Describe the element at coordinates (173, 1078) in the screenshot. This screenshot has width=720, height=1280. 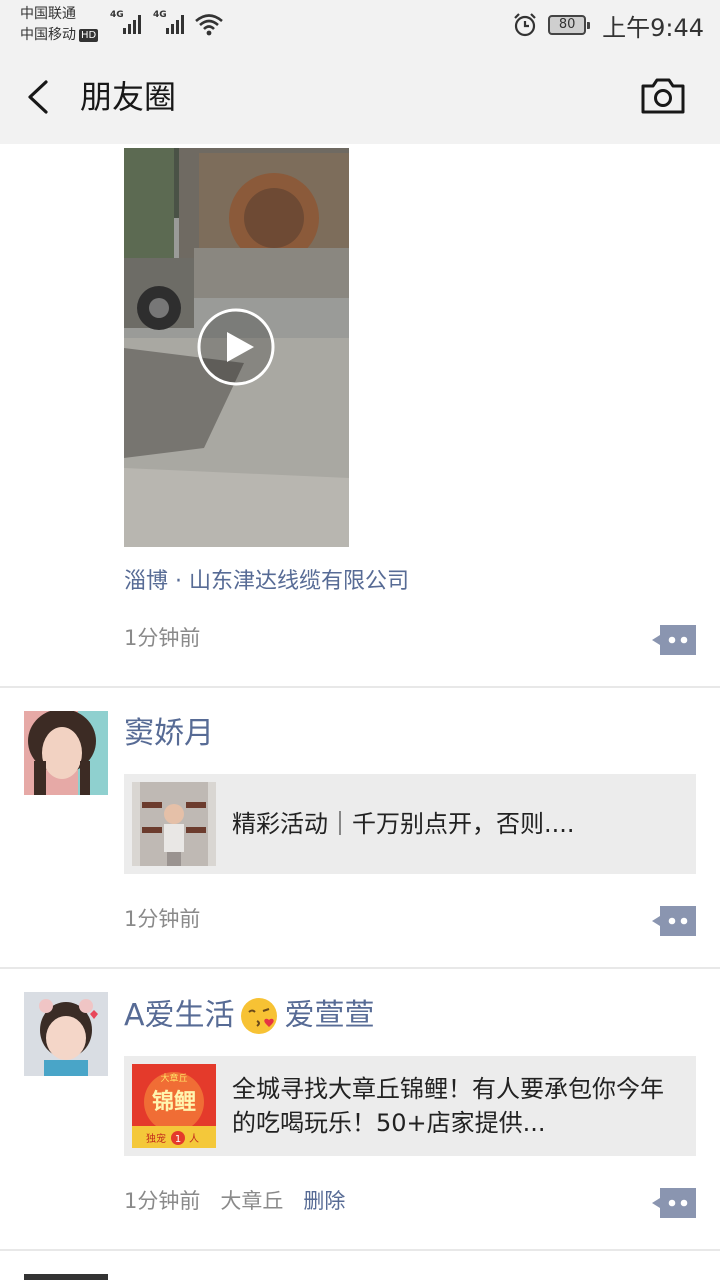
I see `thumb-text-top: 大章丘` at that location.